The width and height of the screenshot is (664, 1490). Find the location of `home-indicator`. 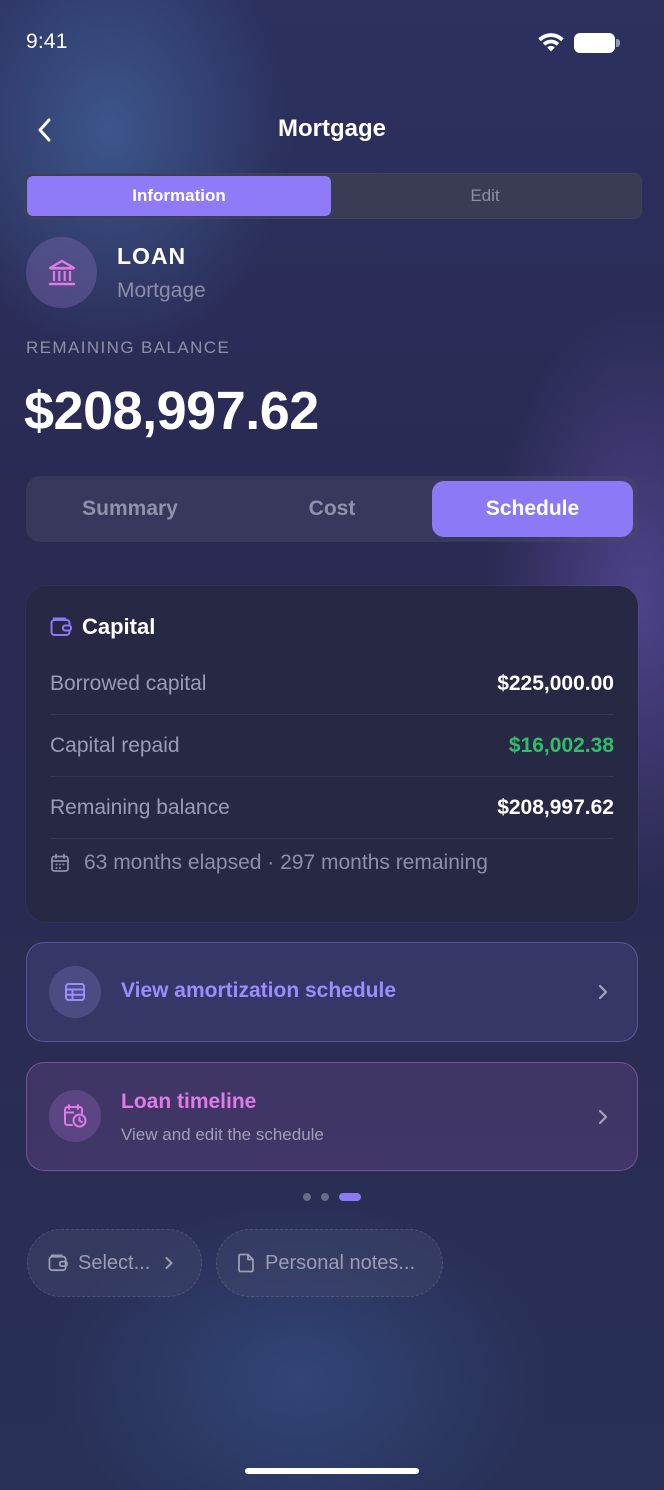

home-indicator is located at coordinates (332, 1471).